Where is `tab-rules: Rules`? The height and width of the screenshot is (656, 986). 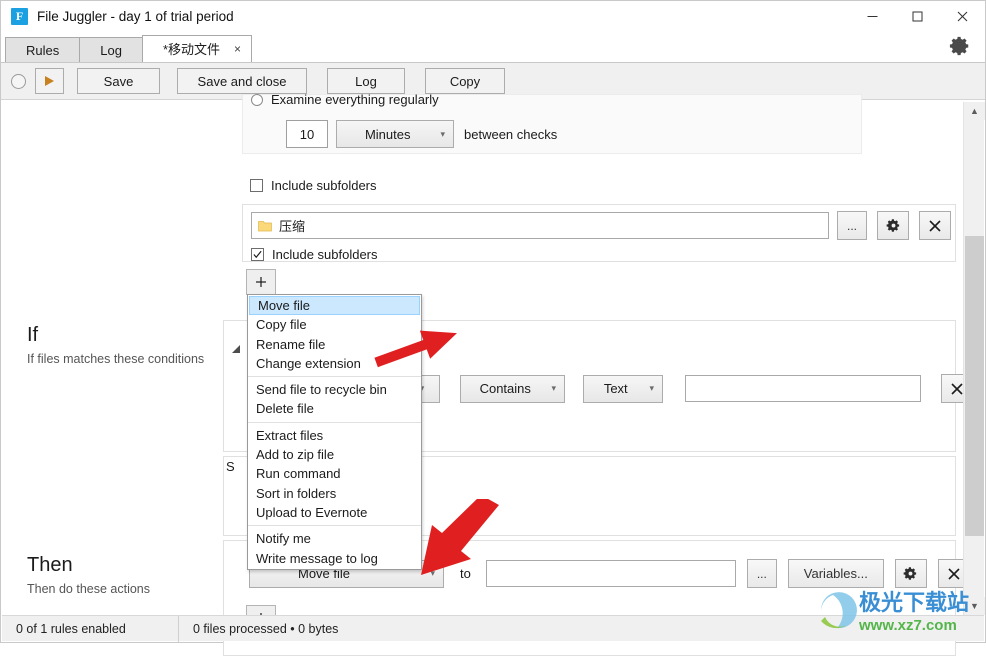
tab-rules: Rules is located at coordinates (43, 49).